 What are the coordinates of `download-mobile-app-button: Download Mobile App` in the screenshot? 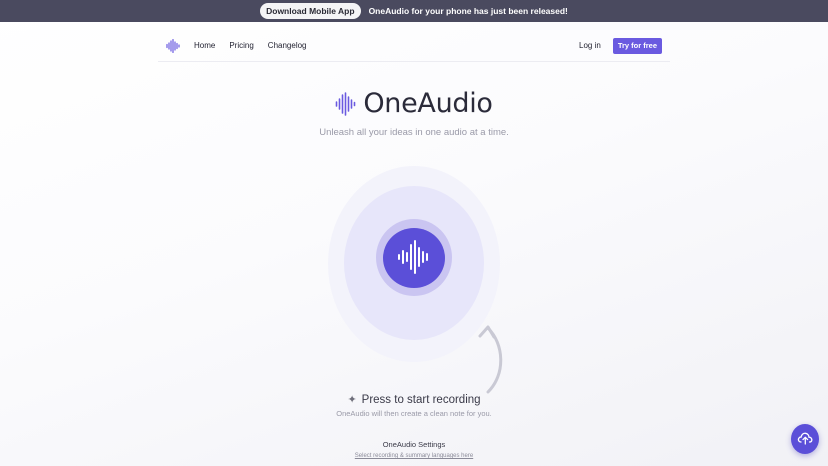 It's located at (310, 11).